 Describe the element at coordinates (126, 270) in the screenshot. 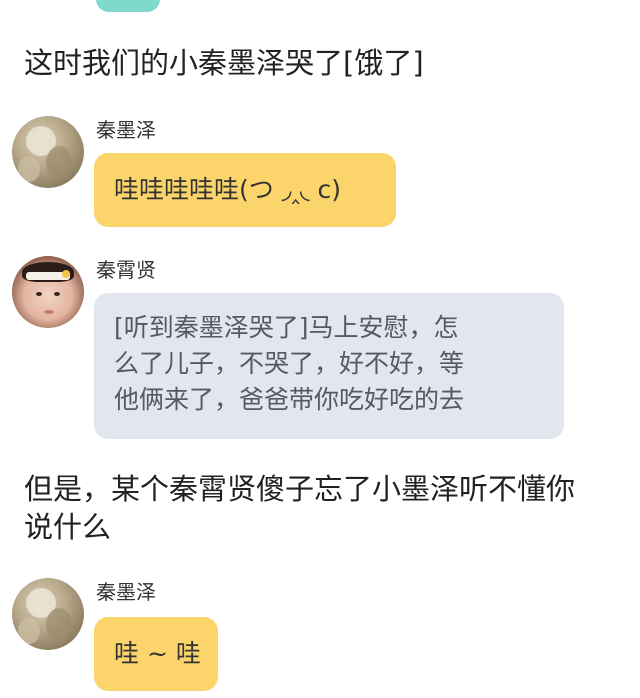

I see `sender-name: 秦霄贤` at that location.